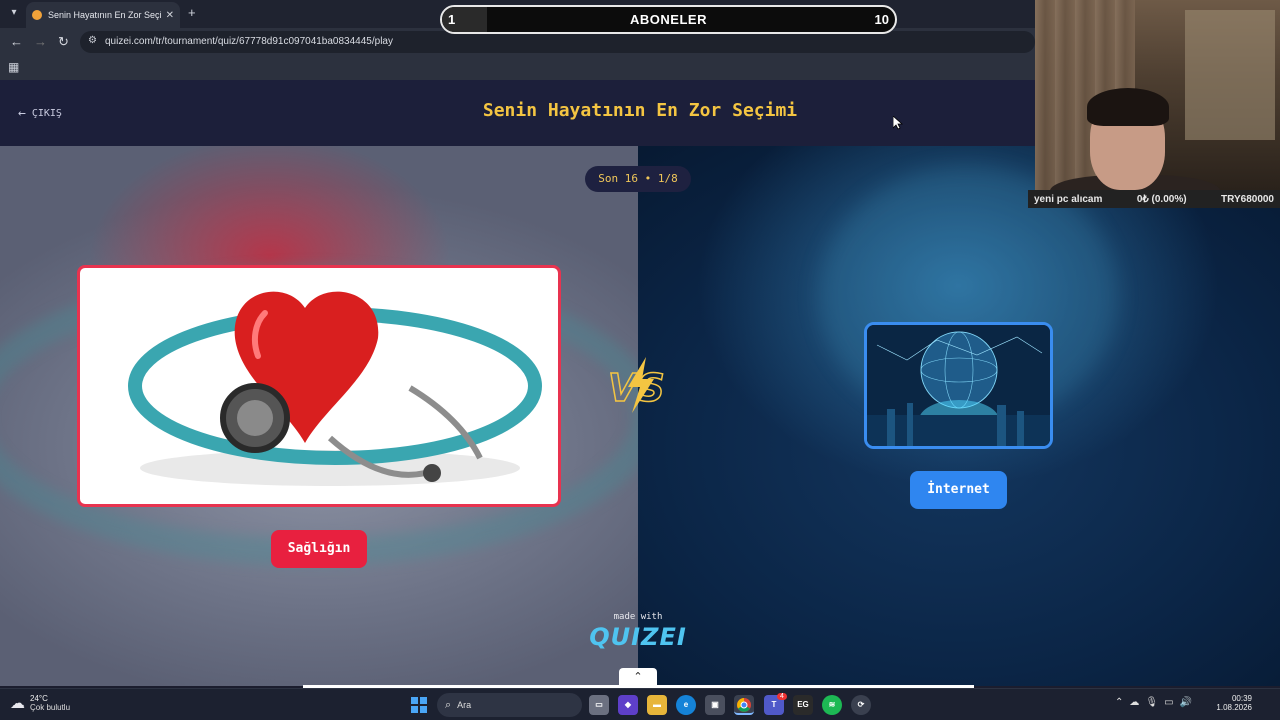 The width and height of the screenshot is (1280, 720). Describe the element at coordinates (715, 705) in the screenshot. I see `store-icon: ▣` at that location.